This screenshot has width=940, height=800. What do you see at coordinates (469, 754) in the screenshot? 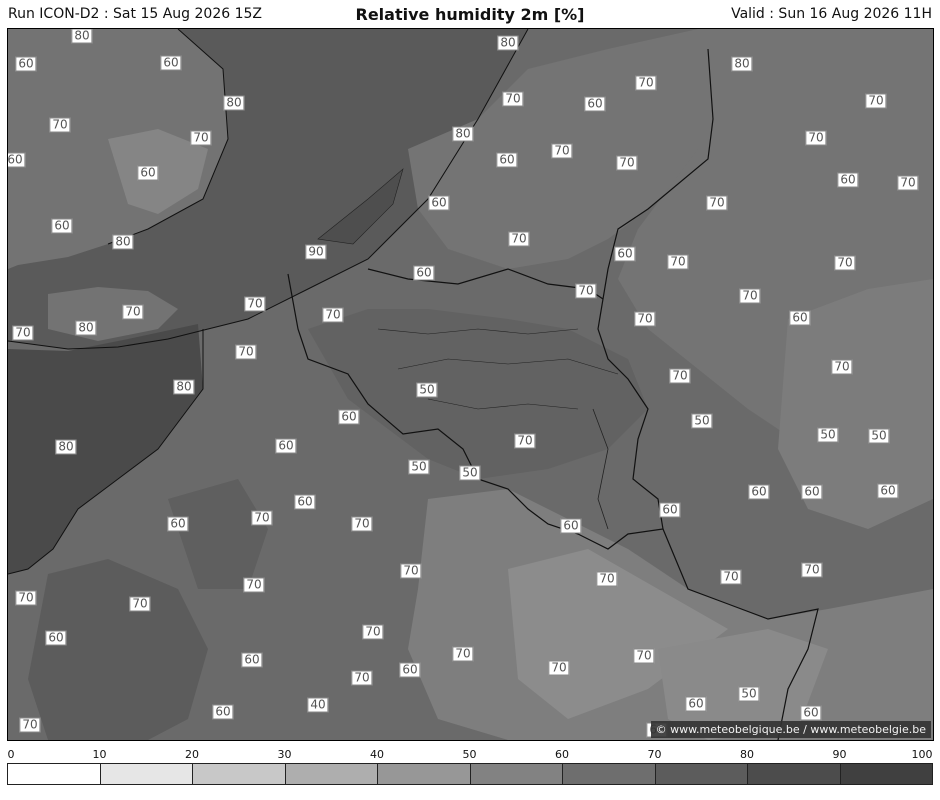
I see `colorbar-tick-label: 50` at bounding box center [469, 754].